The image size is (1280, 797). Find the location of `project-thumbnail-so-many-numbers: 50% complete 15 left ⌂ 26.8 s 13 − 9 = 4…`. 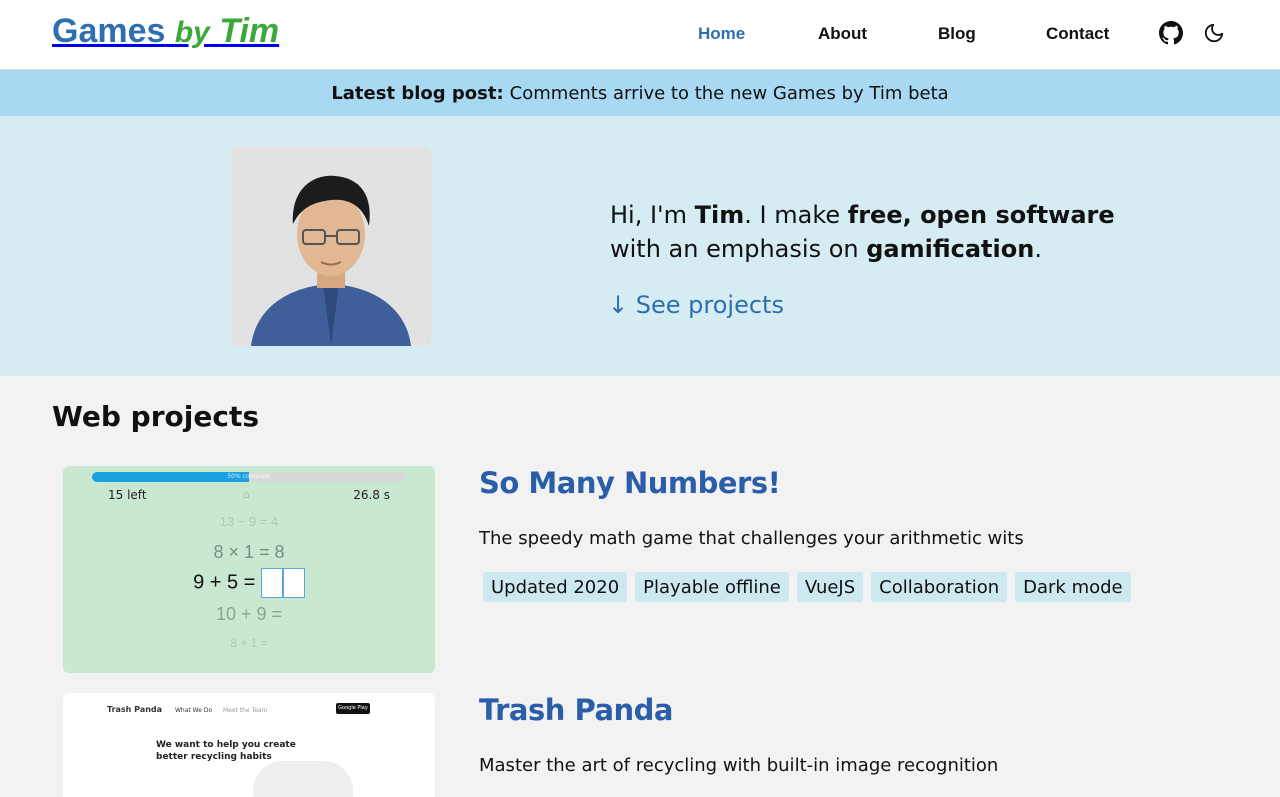

project-thumbnail-so-many-numbers: 50% complete 15 left ⌂ 26.8 s 13 − 9 = 4… is located at coordinates (249, 569).